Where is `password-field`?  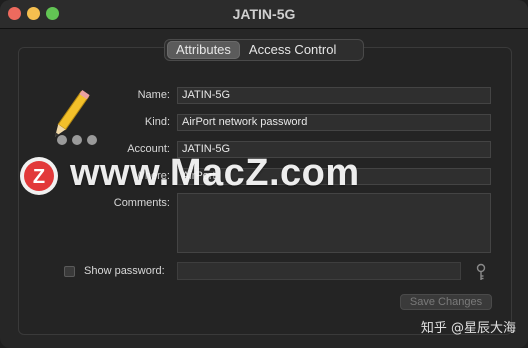
password-field is located at coordinates (319, 271).